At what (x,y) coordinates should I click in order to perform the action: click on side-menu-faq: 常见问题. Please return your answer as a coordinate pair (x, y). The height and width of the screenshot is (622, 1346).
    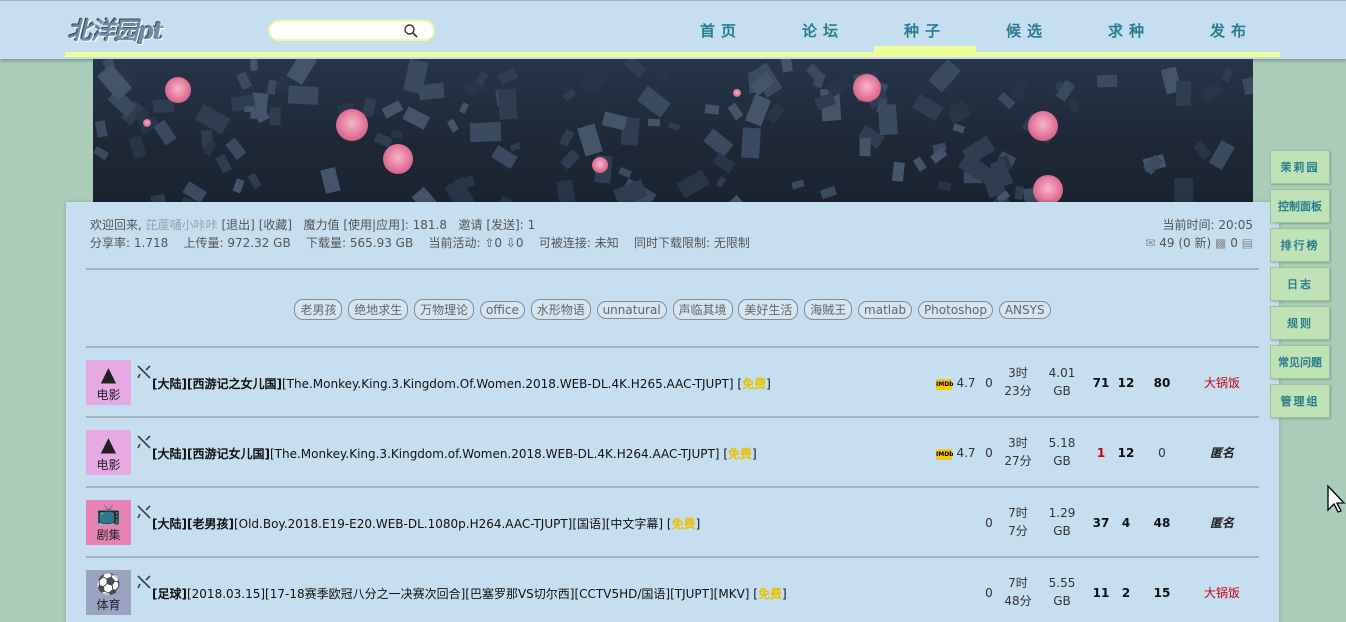
    Looking at the image, I should click on (1300, 362).